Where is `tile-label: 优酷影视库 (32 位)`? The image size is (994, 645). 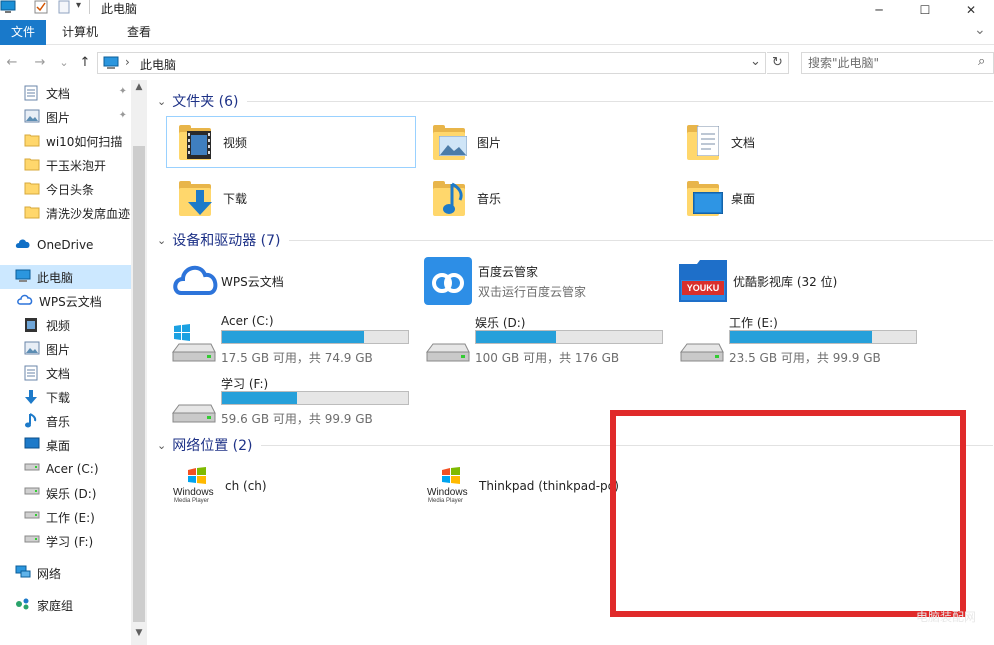 tile-label: 优酷影视库 (32 位) is located at coordinates (785, 281).